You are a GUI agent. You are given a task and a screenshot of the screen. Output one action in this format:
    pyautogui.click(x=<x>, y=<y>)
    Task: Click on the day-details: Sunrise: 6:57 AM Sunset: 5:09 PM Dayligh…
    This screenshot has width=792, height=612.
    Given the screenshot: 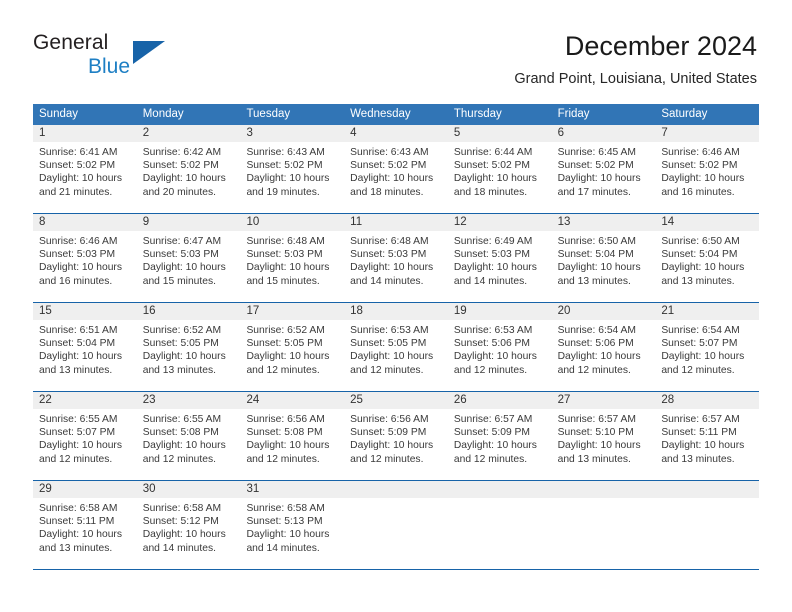 What is the action you would take?
    pyautogui.click(x=500, y=437)
    